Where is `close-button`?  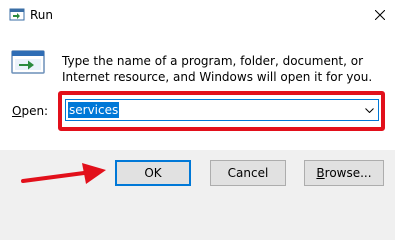 close-button is located at coordinates (380, 15).